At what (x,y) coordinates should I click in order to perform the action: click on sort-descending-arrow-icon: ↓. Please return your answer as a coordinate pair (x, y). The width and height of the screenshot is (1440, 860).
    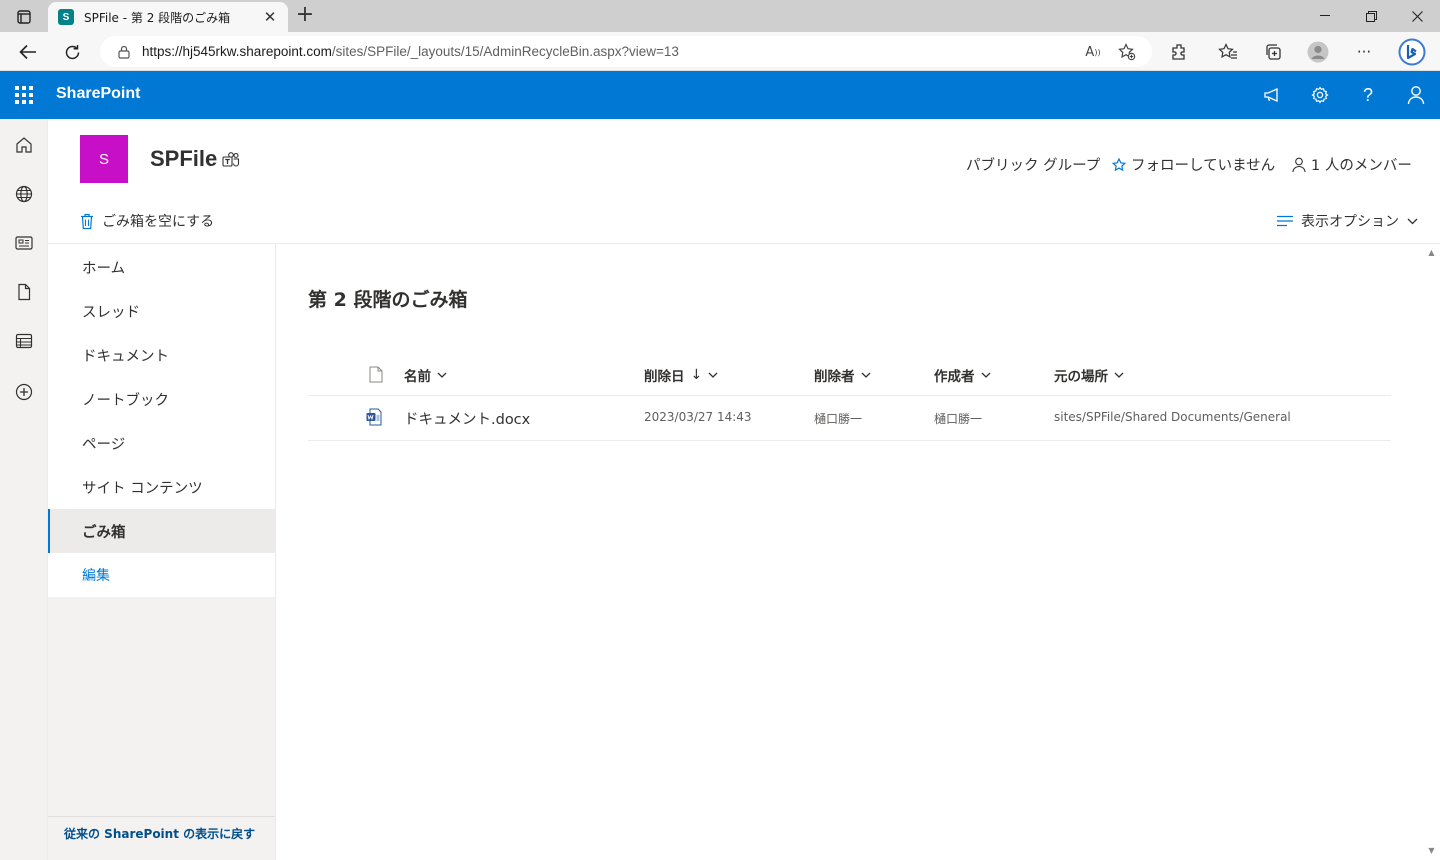
    Looking at the image, I should click on (696, 375).